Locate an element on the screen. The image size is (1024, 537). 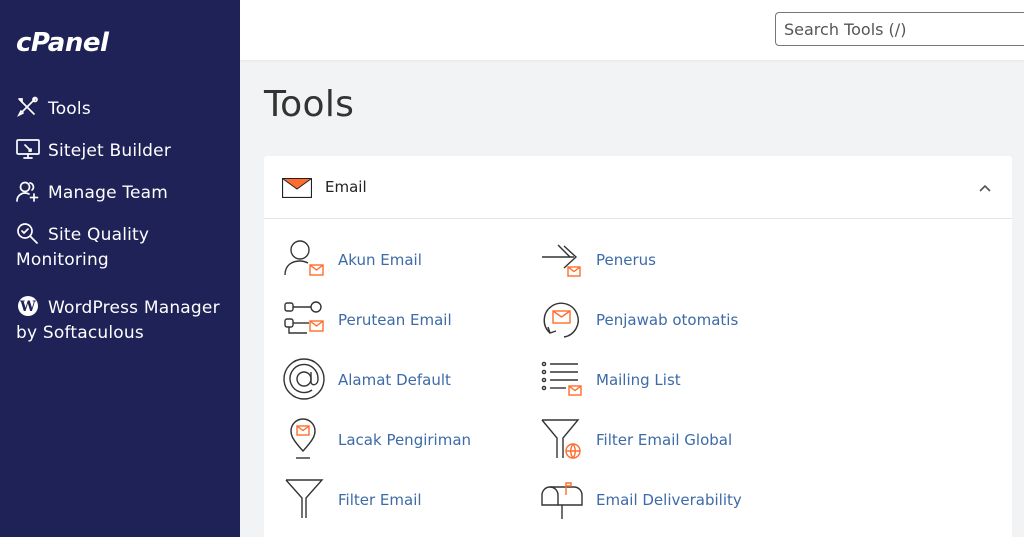
chevron-up-icon is located at coordinates (985, 187).